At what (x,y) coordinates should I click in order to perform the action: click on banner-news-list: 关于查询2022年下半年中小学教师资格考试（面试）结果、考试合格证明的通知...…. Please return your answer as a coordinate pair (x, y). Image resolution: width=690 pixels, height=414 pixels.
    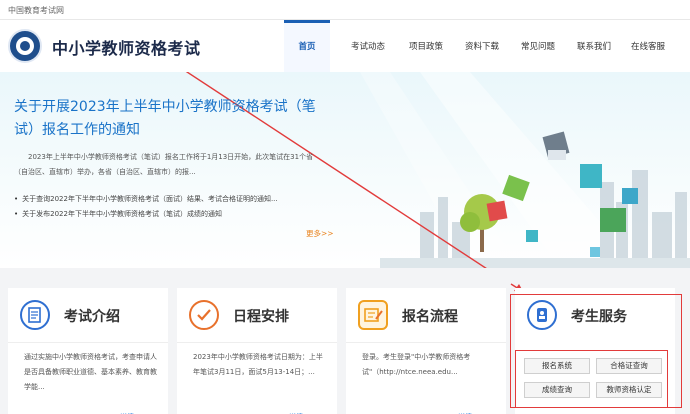
    Looking at the image, I should click on (169, 207).